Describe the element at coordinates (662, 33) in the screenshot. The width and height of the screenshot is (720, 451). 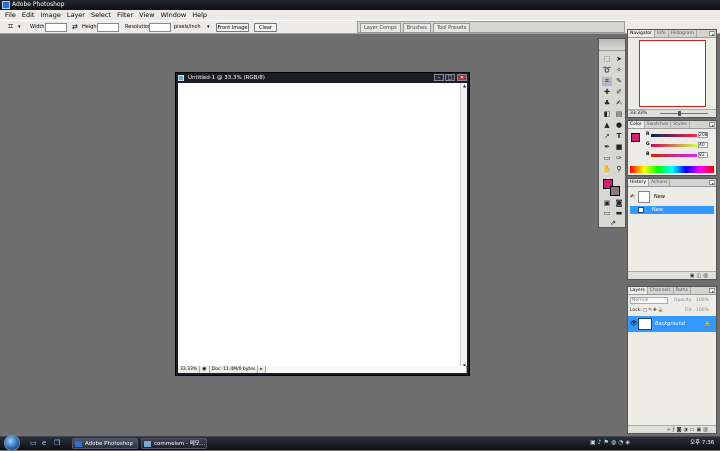
I see `tab-info: Info` at that location.